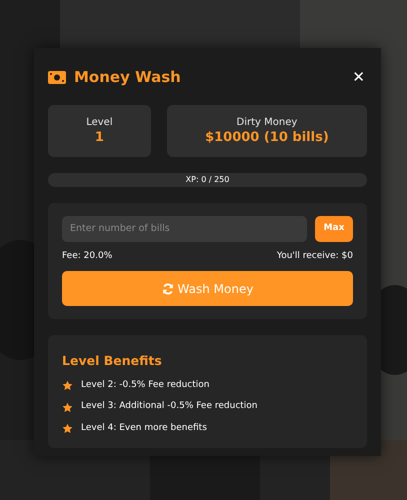  What do you see at coordinates (57, 77) in the screenshot?
I see `money-icon` at bounding box center [57, 77].